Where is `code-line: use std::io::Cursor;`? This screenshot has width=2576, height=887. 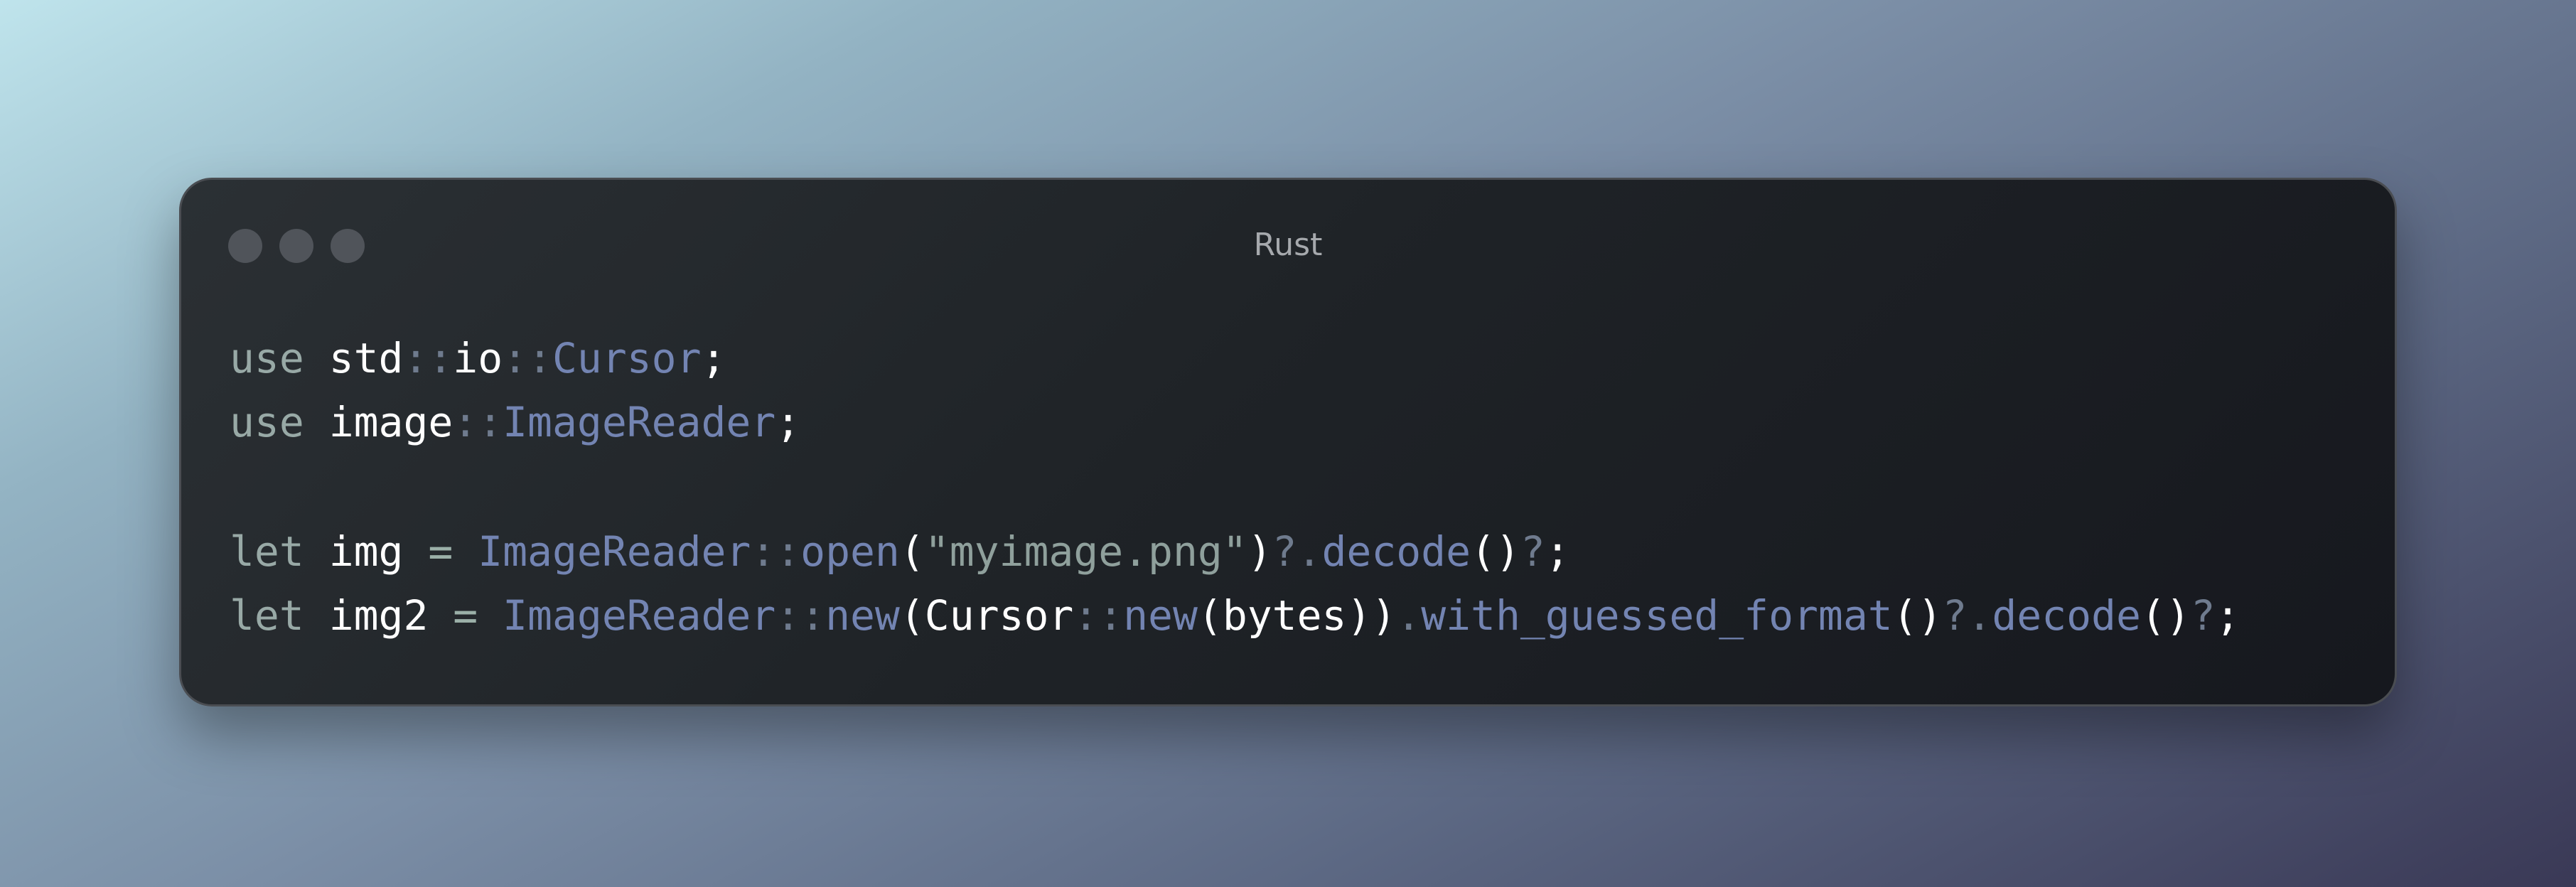 code-line: use std::io::Cursor; is located at coordinates (1235, 358).